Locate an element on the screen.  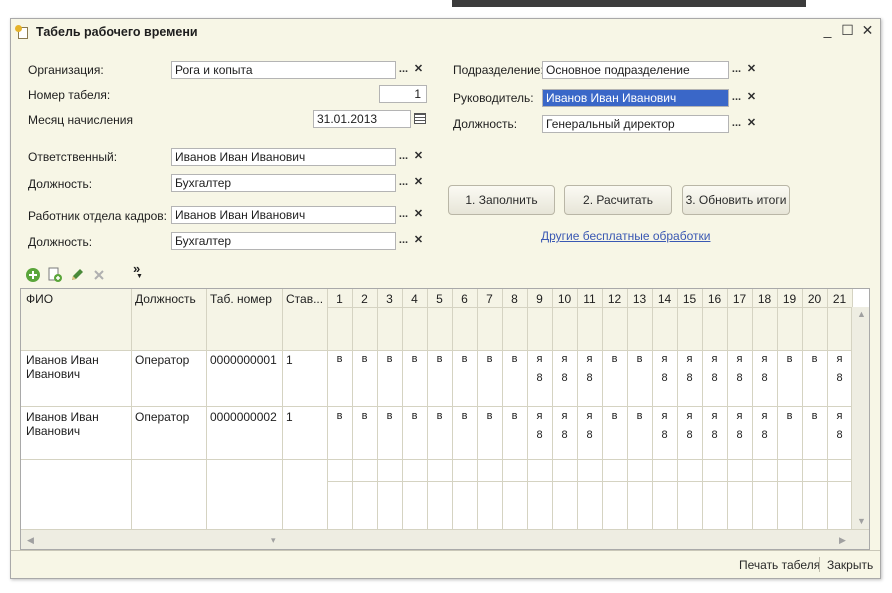
vertical-scrollbar: ▲ ▼ is located at coordinates (860, 418).